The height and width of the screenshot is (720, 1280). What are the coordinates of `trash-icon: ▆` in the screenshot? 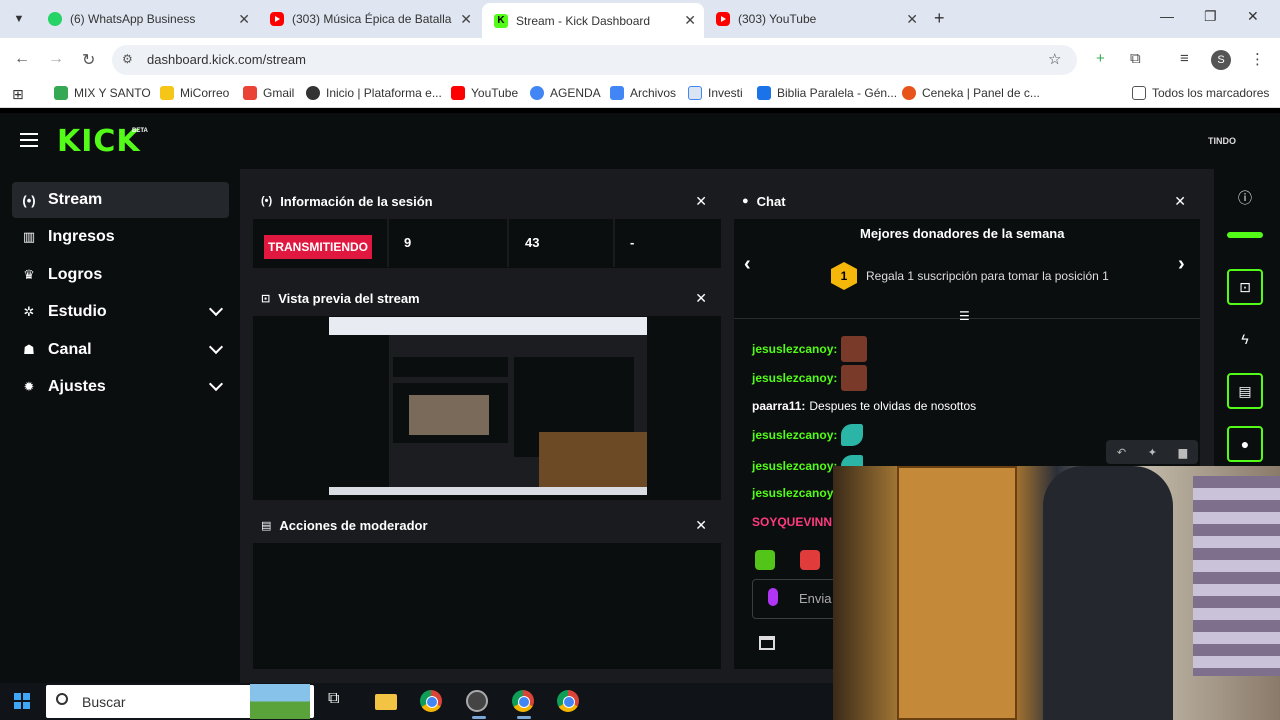 It's located at (1183, 452).